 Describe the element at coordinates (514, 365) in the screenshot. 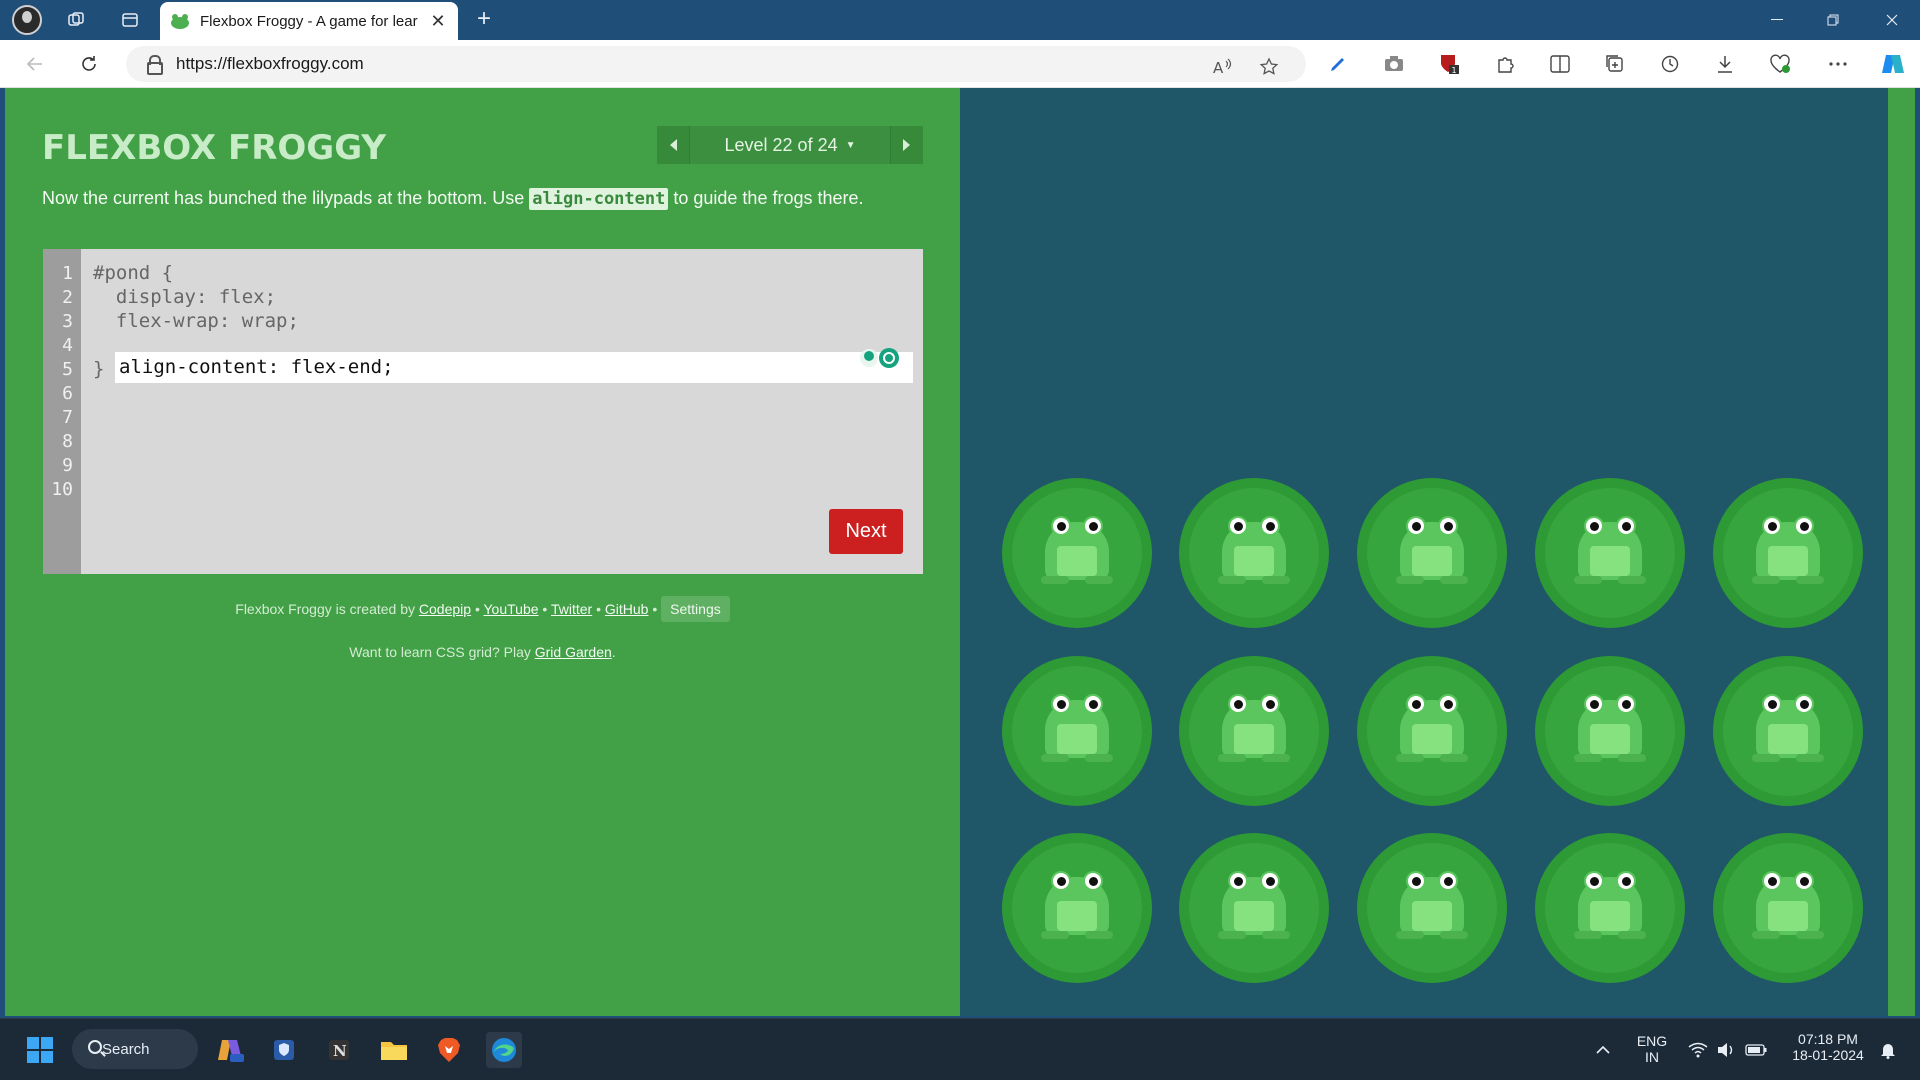

I see `css-answer-input: align-content: flex-end;` at that location.